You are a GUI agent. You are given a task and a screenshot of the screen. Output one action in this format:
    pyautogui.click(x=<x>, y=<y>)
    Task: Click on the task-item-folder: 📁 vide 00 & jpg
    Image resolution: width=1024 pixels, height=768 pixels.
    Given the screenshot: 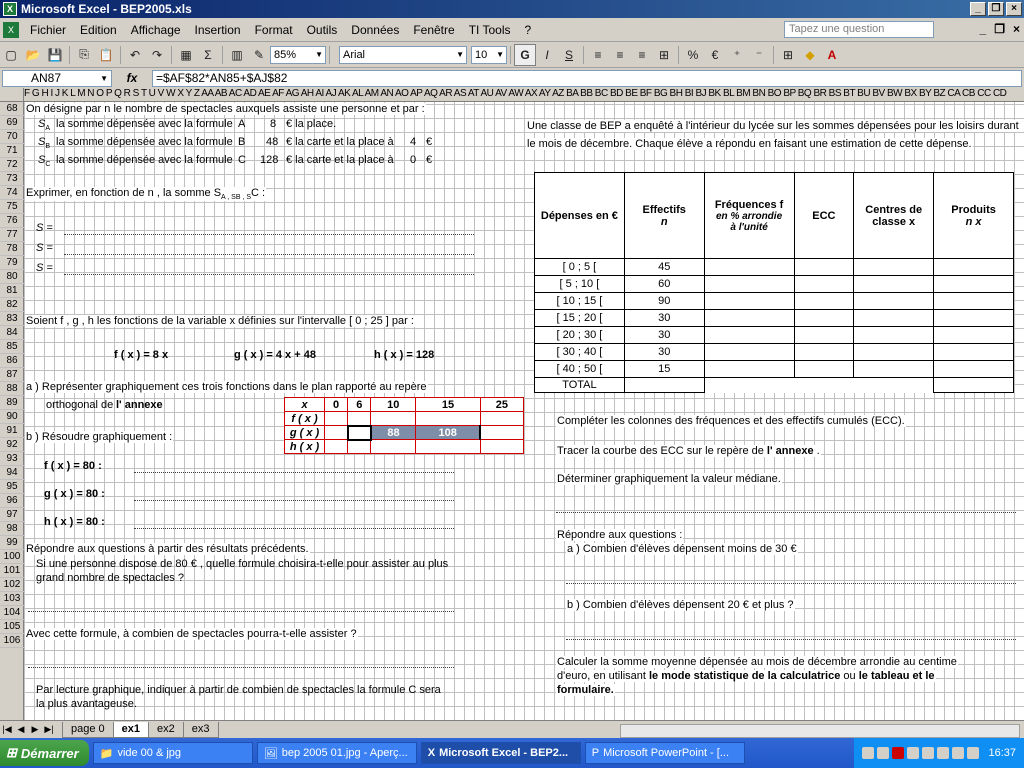 What is the action you would take?
    pyautogui.click(x=172, y=753)
    